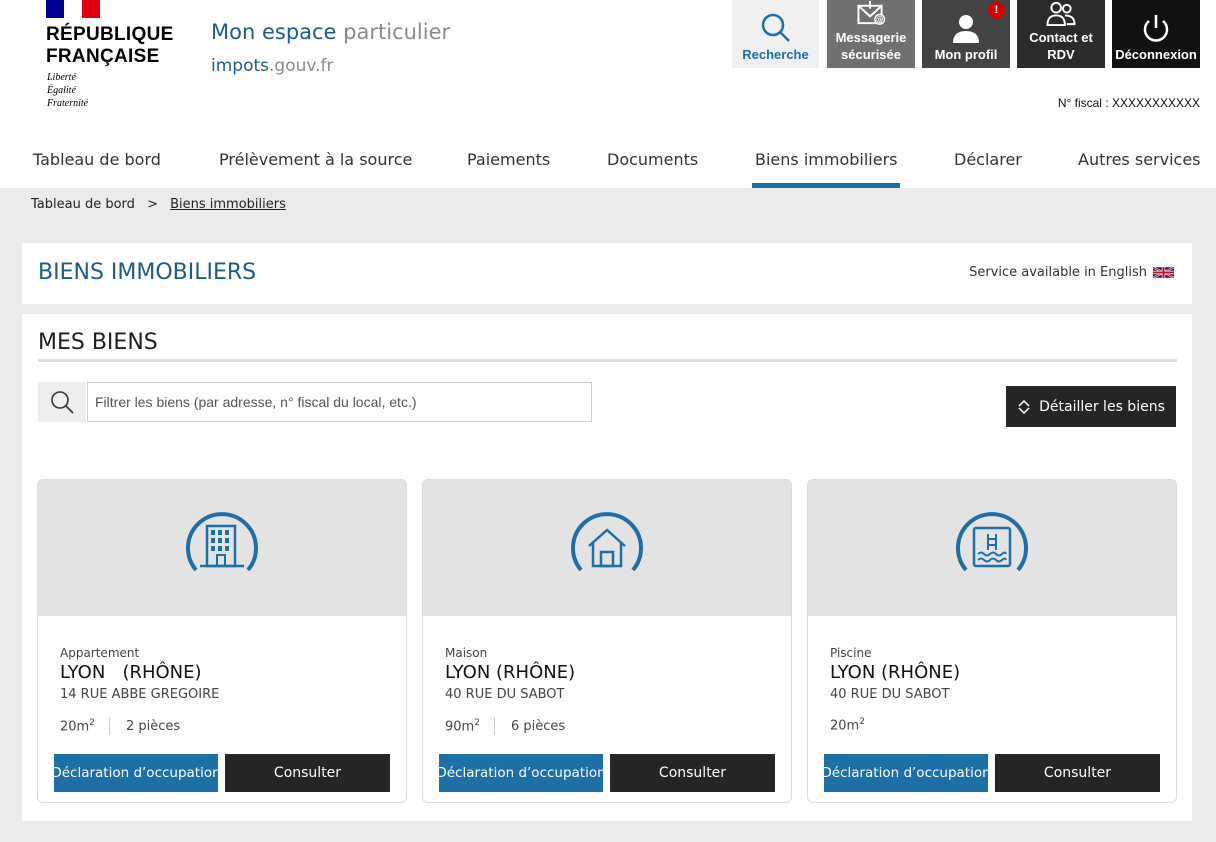 This screenshot has height=842, width=1216. I want to click on user-icon, so click(966, 29).